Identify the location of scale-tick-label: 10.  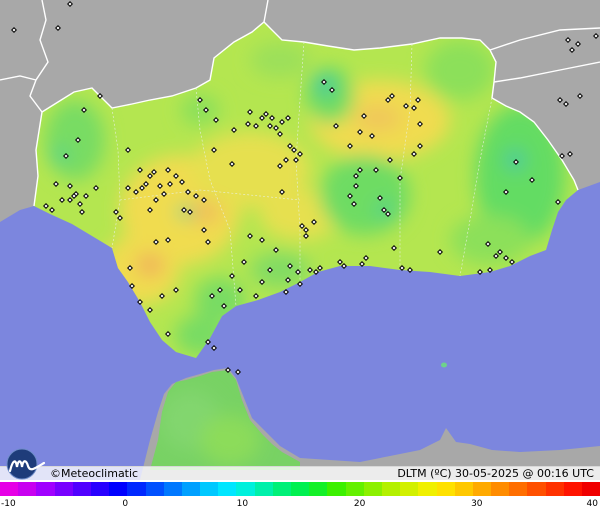
(242, 504).